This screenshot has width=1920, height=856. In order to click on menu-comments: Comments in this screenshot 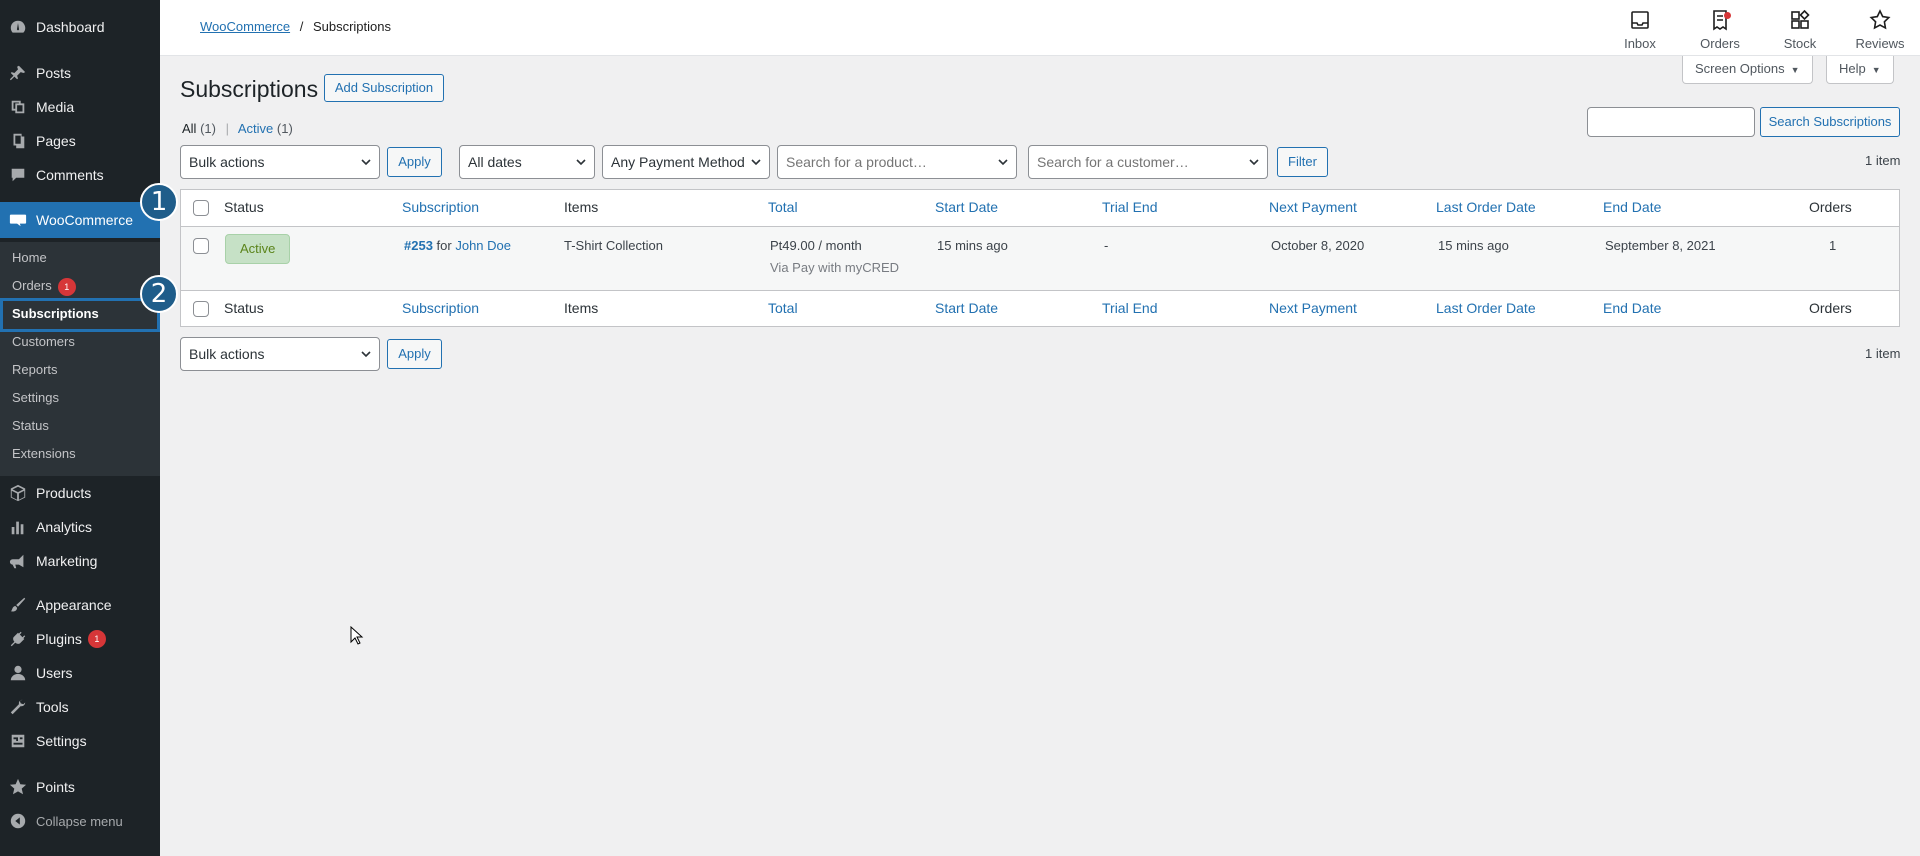, I will do `click(80, 175)`.